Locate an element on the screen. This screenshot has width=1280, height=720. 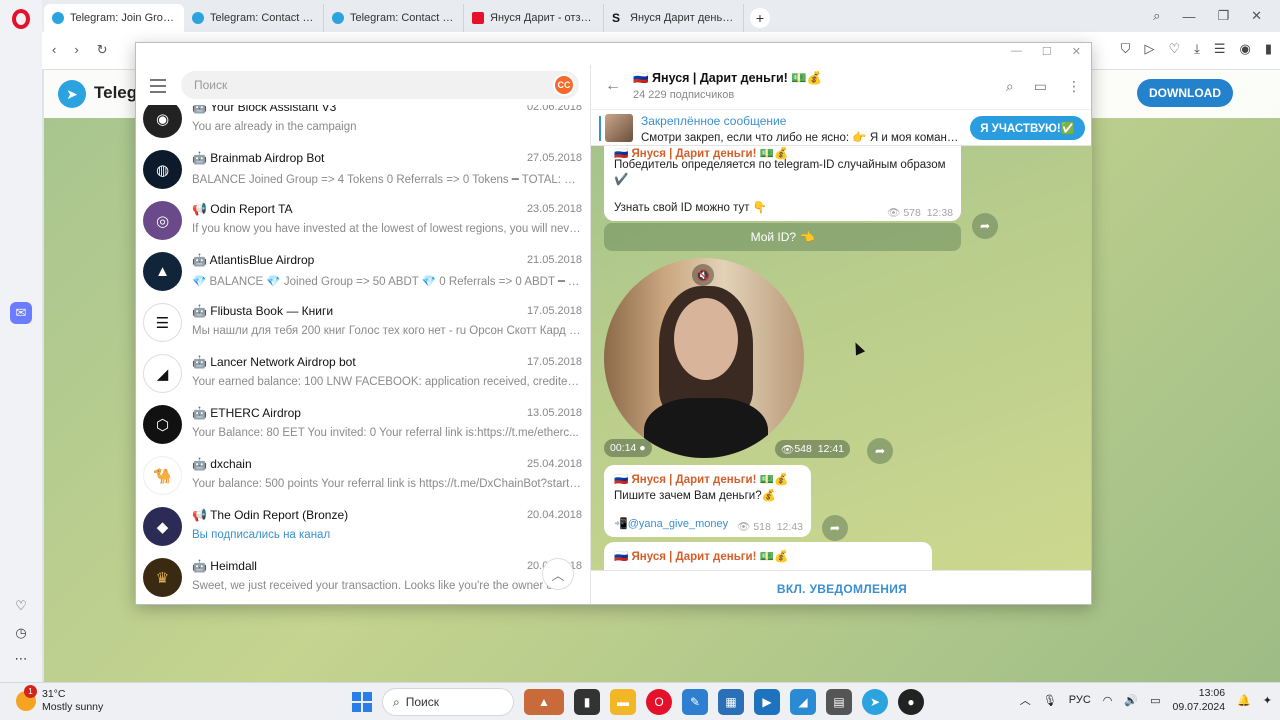
tab-reviews-2: S Януся Дарит деньги Отзы is located at coordinates (674, 18).